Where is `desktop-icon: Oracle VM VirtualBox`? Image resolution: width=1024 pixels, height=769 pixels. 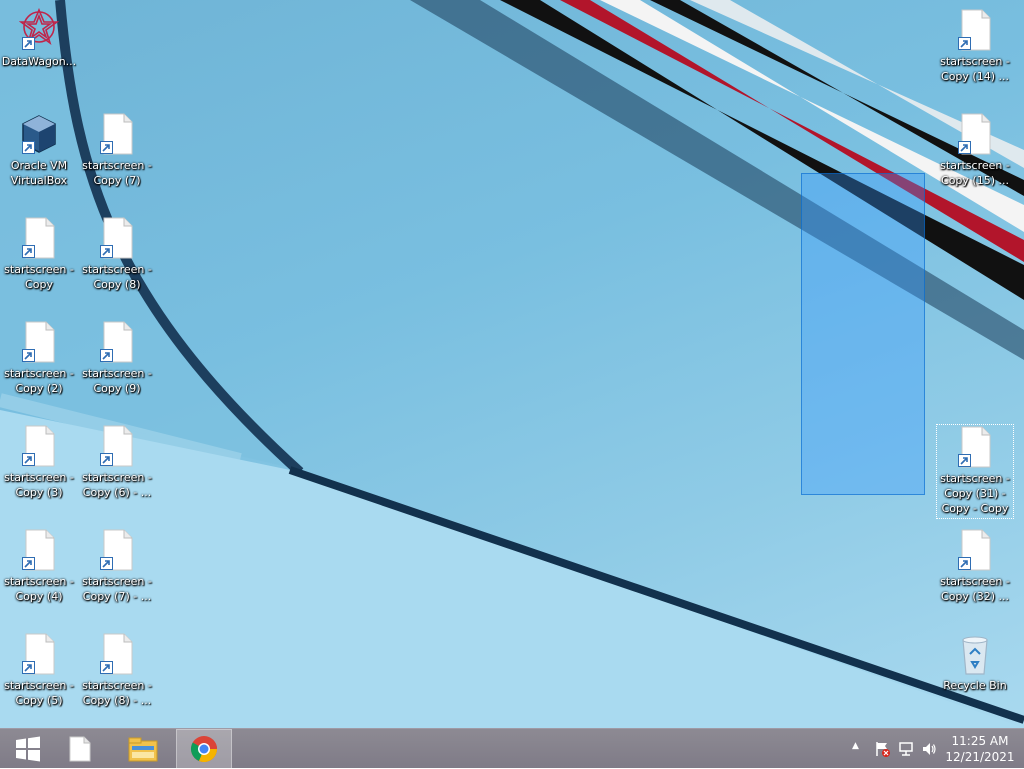
desktop-icon: Oracle VM VirtualBox is located at coordinates (39, 150).